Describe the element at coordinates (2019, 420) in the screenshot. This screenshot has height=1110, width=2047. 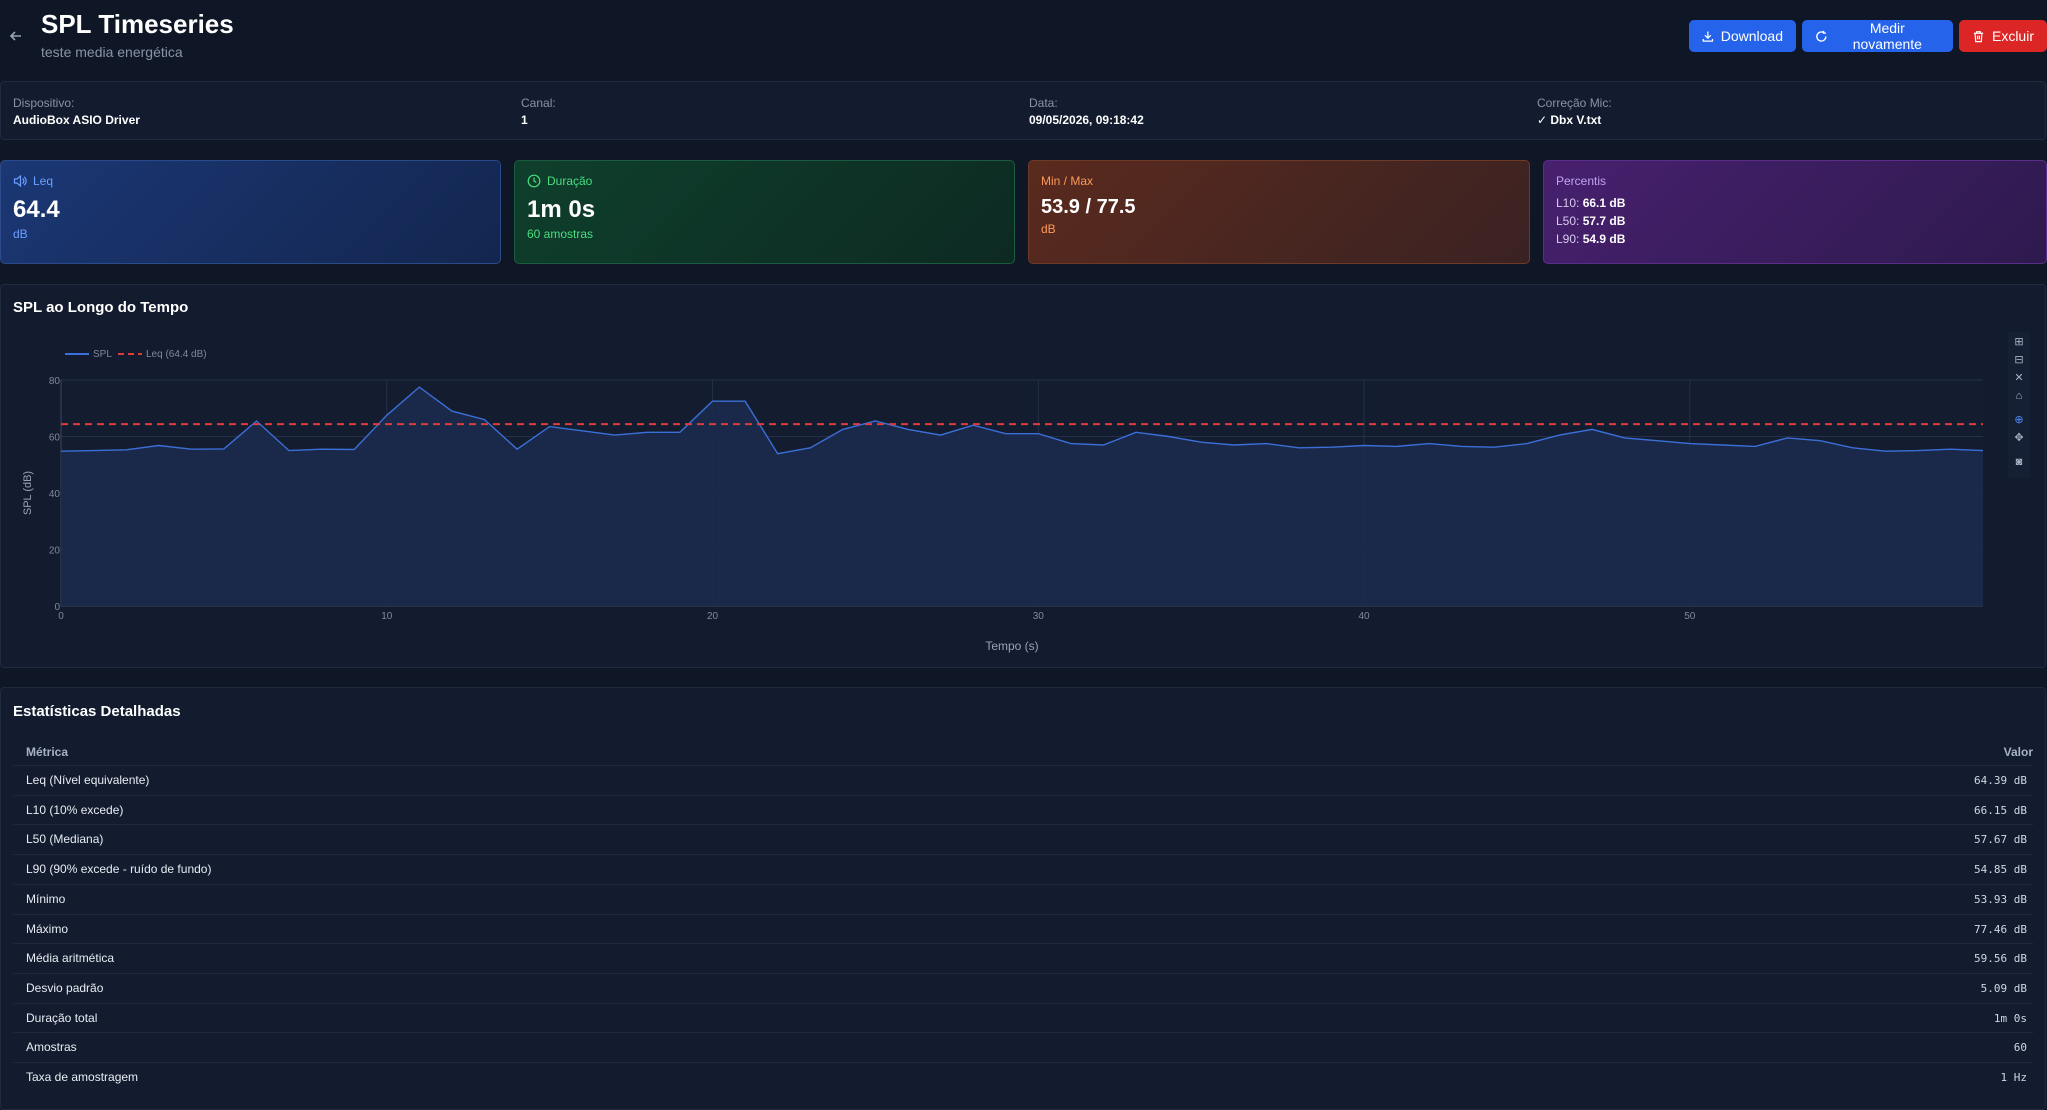
I see `zoom-icon: ⊕` at that location.